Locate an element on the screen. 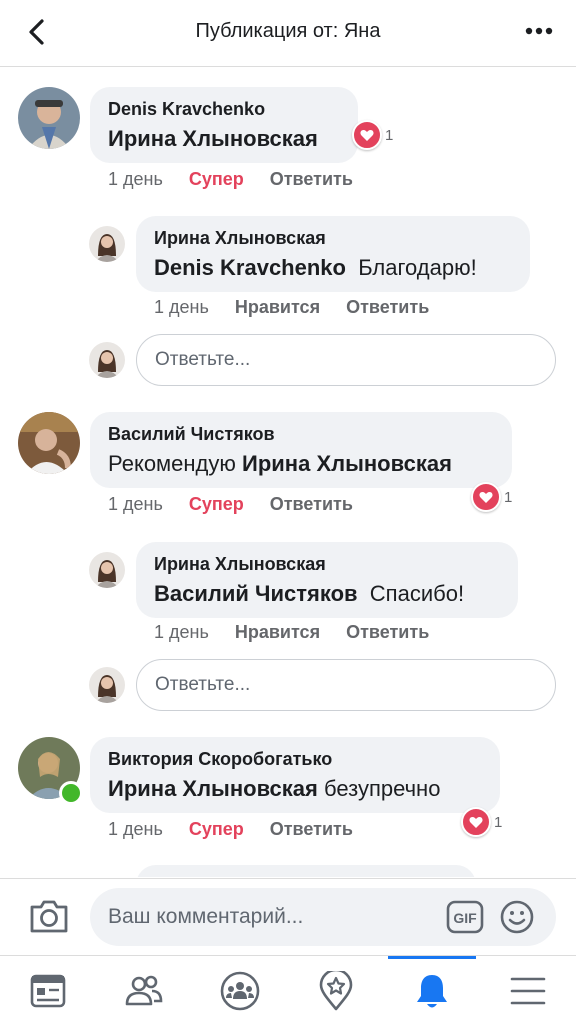 The image size is (576, 1025). mention-link: Василий Чистяков is located at coordinates (256, 593).